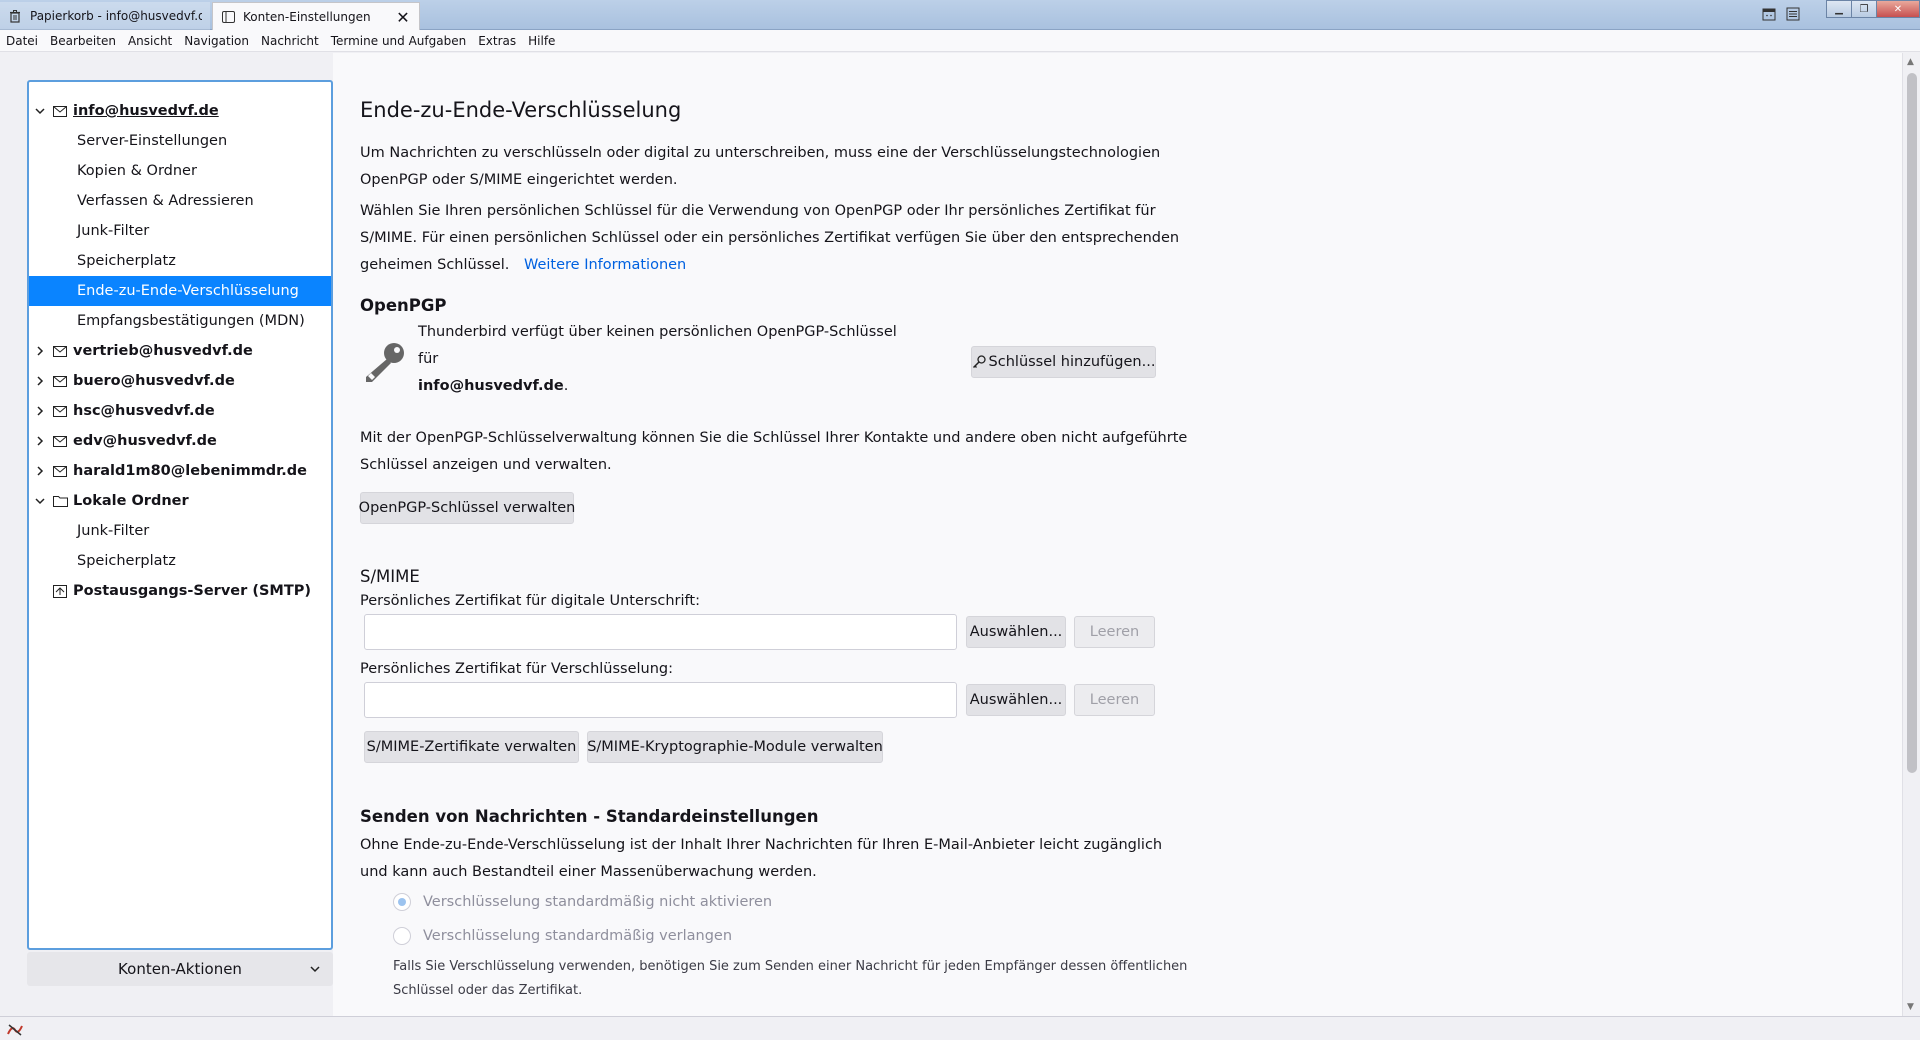 The width and height of the screenshot is (1920, 1040). Describe the element at coordinates (497, 41) in the screenshot. I see `menu-extras: Extras` at that location.